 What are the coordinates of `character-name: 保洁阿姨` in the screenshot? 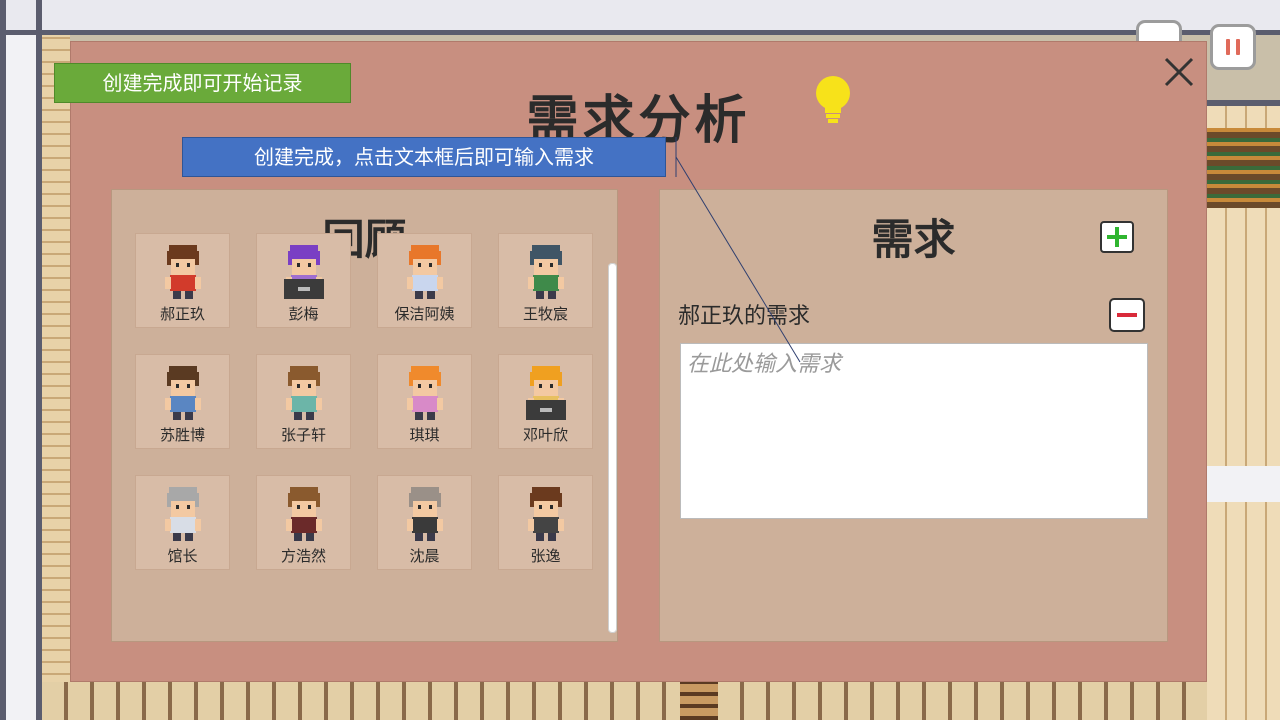 It's located at (424, 314).